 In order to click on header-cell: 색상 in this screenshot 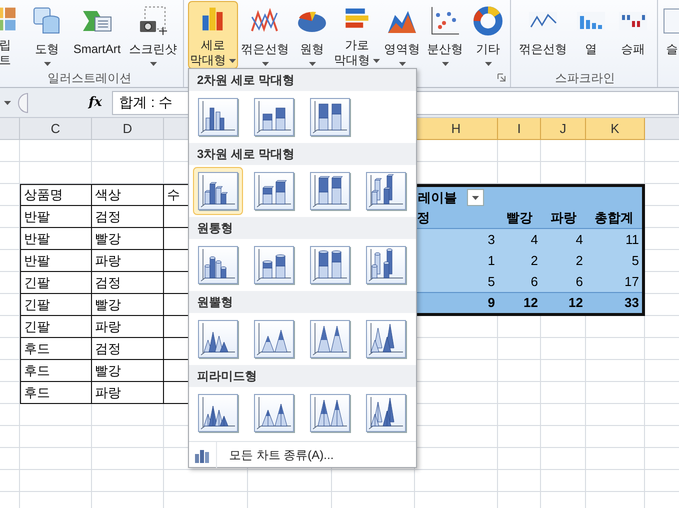, I will do `click(128, 195)`.